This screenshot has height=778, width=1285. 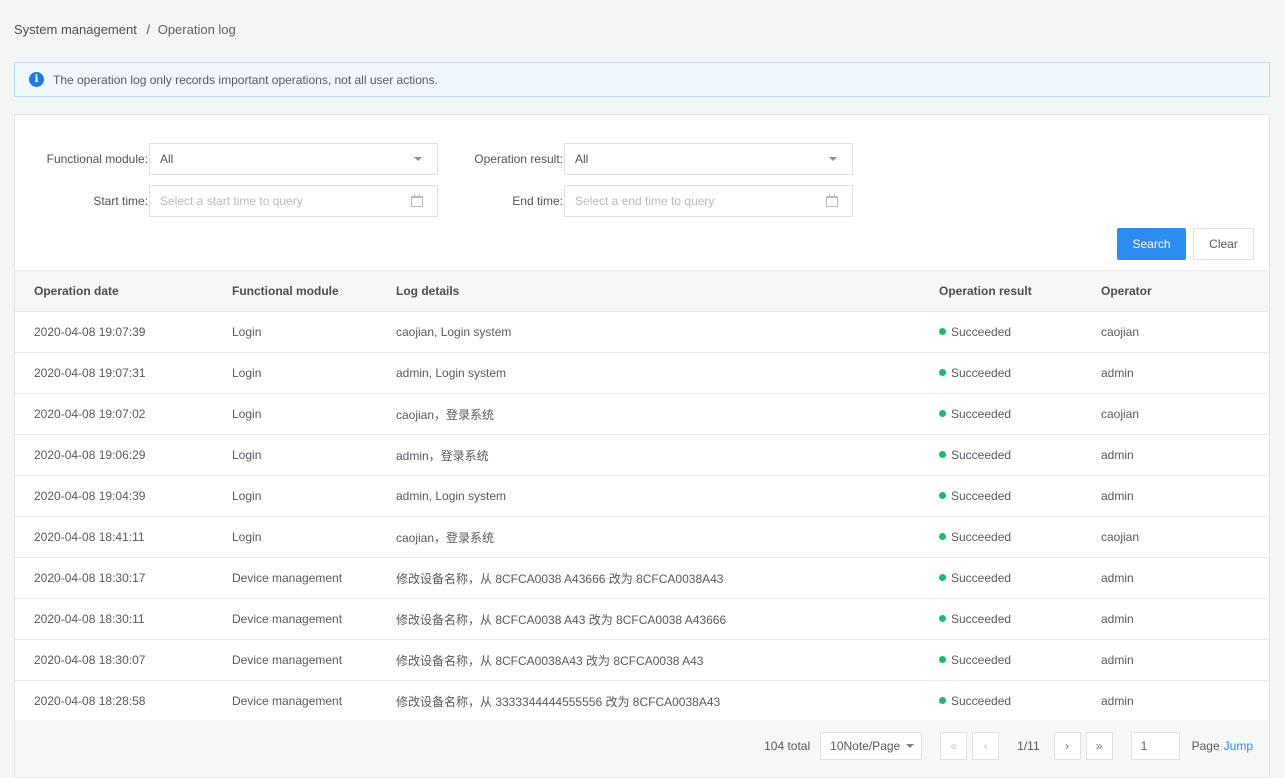 What do you see at coordinates (648, 537) in the screenshot?
I see `cell-log-details: caojian，登录系统` at bounding box center [648, 537].